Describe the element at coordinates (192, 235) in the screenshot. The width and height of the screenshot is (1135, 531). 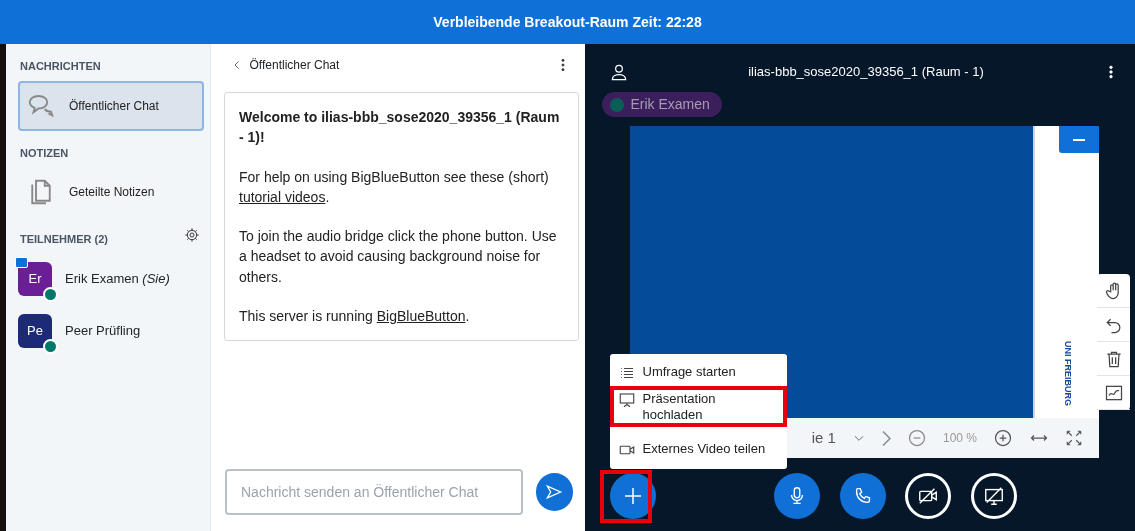
I see `gear-icon` at that location.